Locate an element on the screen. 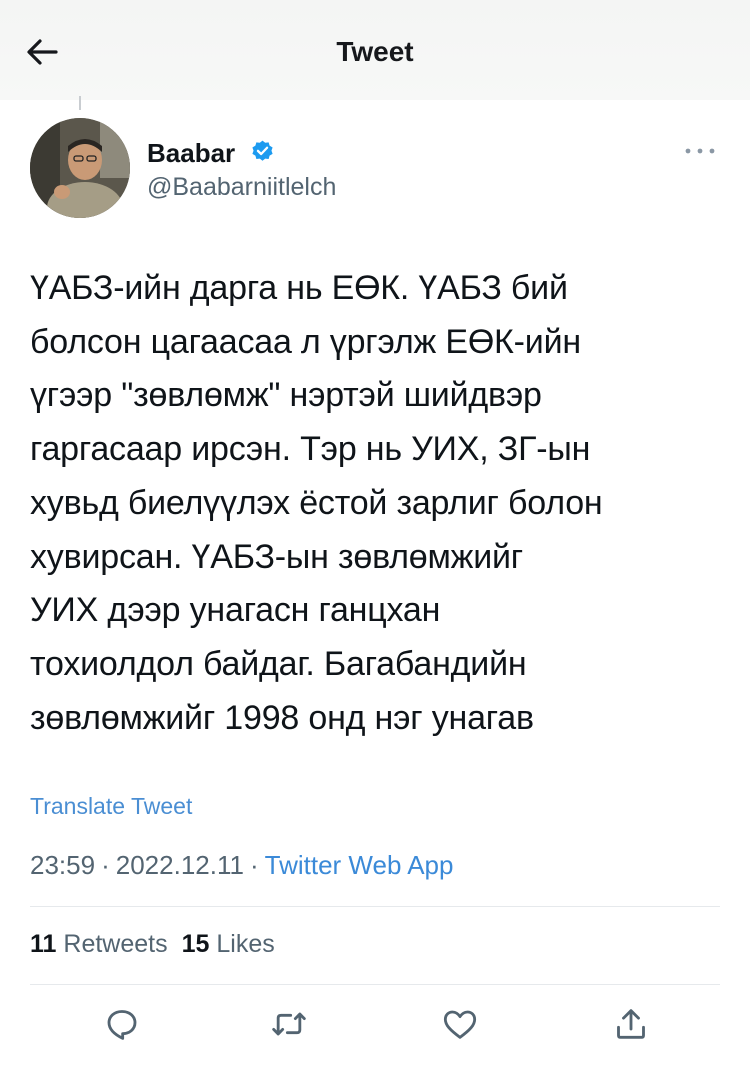 The width and height of the screenshot is (750, 1075). translate-tweet-link: Translate Tweet is located at coordinates (111, 806).